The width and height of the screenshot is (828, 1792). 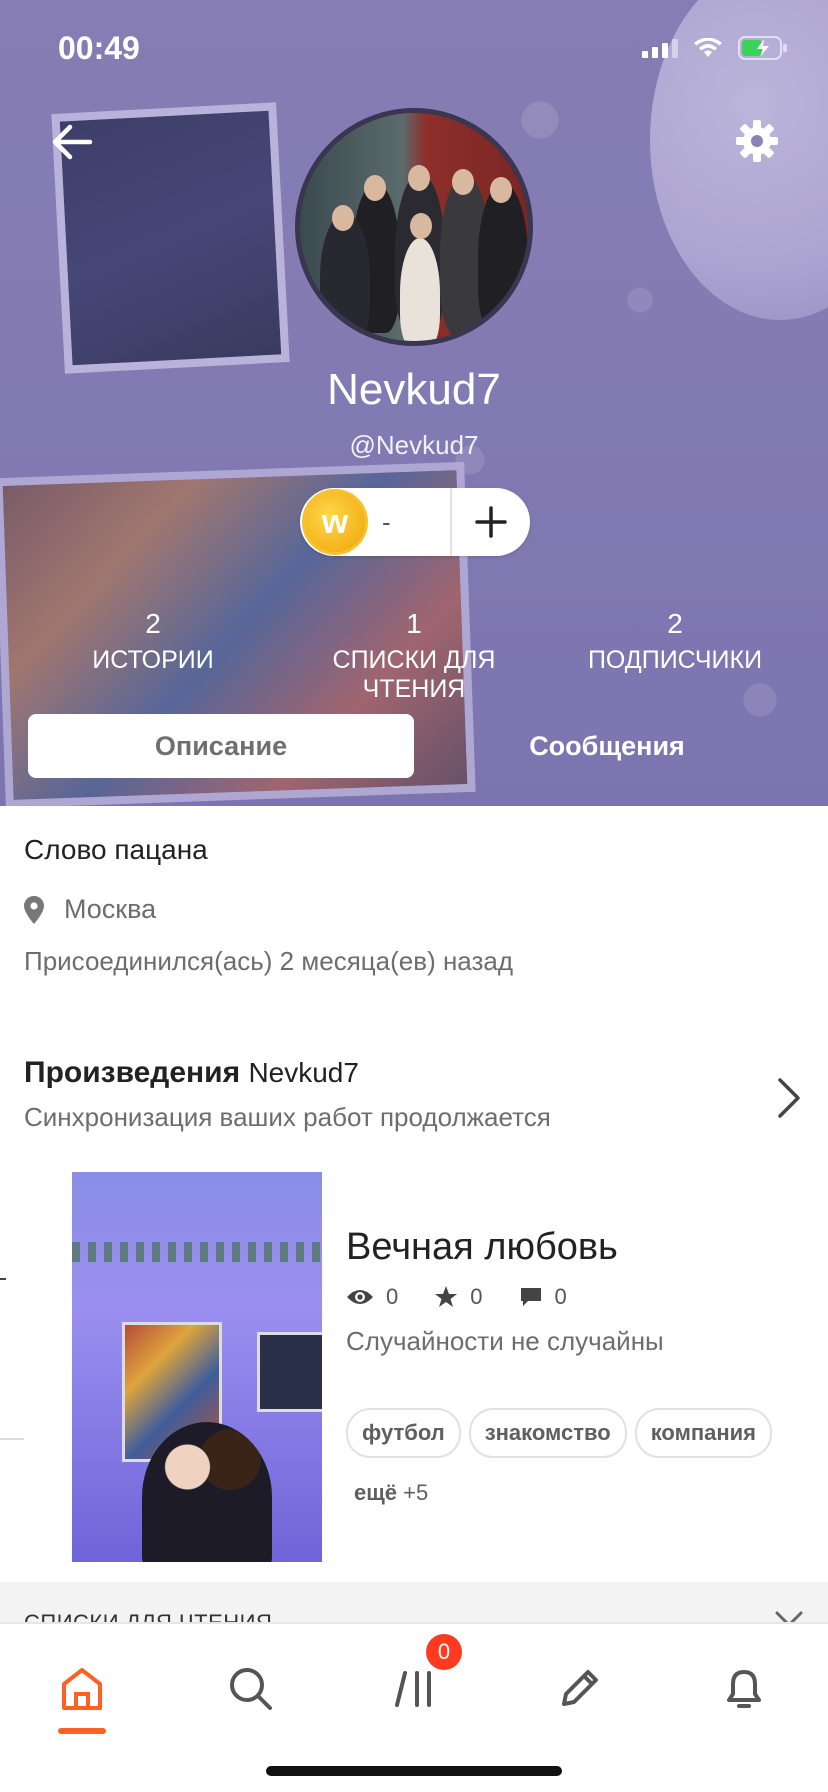 I want to click on arrow-left-icon, so click(x=72, y=142).